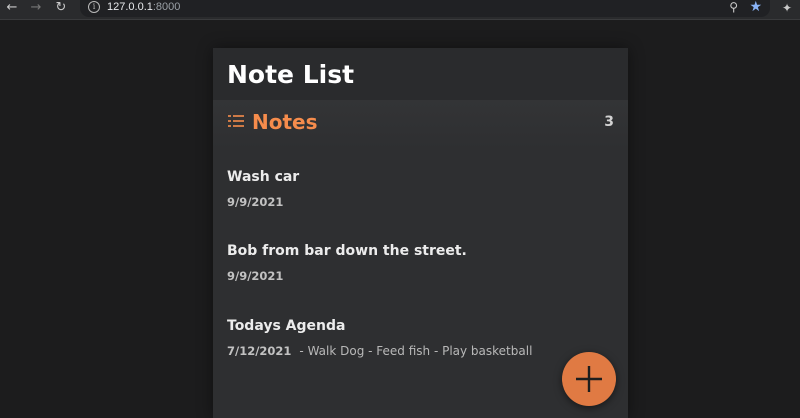 This screenshot has height=418, width=800. Describe the element at coordinates (285, 122) in the screenshot. I see `notes-heading: Notes` at that location.